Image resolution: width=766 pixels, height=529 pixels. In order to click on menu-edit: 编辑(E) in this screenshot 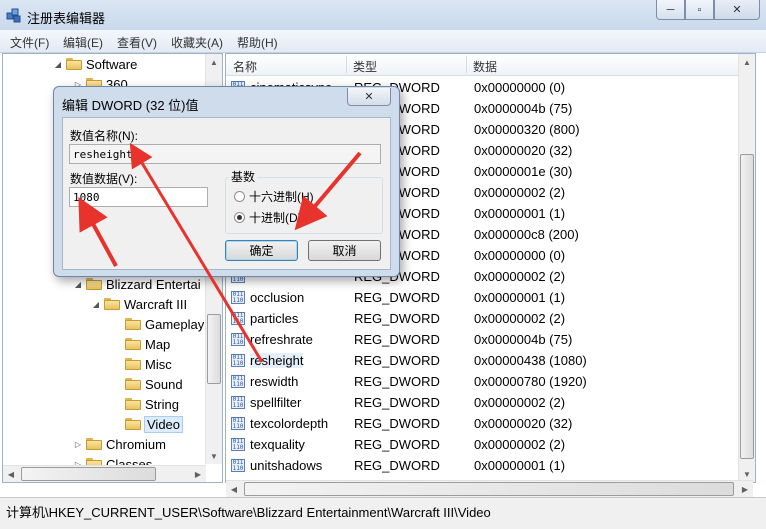, I will do `click(83, 42)`.